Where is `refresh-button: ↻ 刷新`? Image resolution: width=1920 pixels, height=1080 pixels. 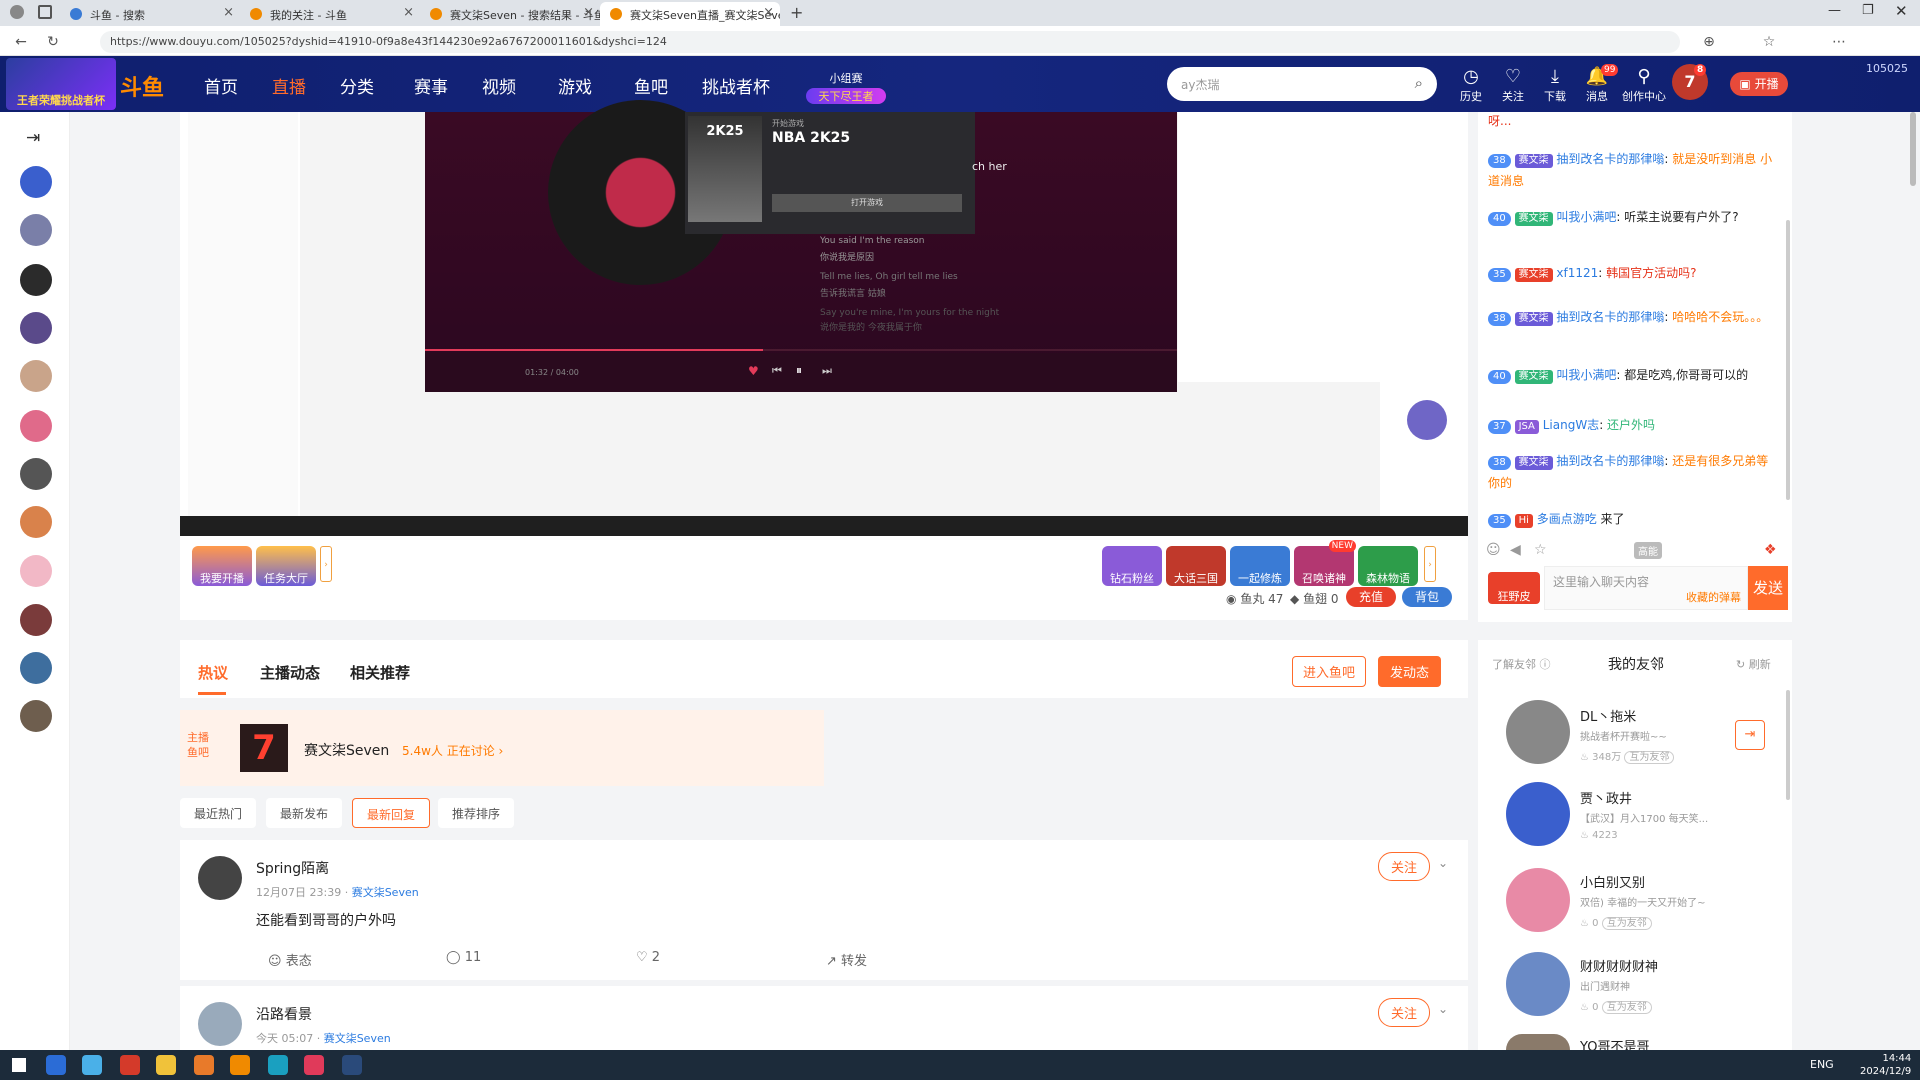 refresh-button: ↻ 刷新 is located at coordinates (1753, 664).